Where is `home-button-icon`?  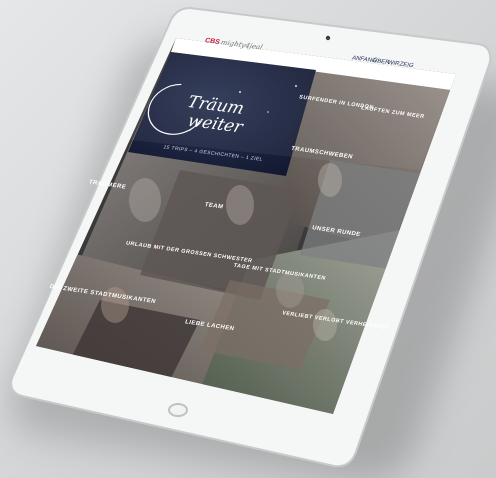
home-button-icon is located at coordinates (178, 410).